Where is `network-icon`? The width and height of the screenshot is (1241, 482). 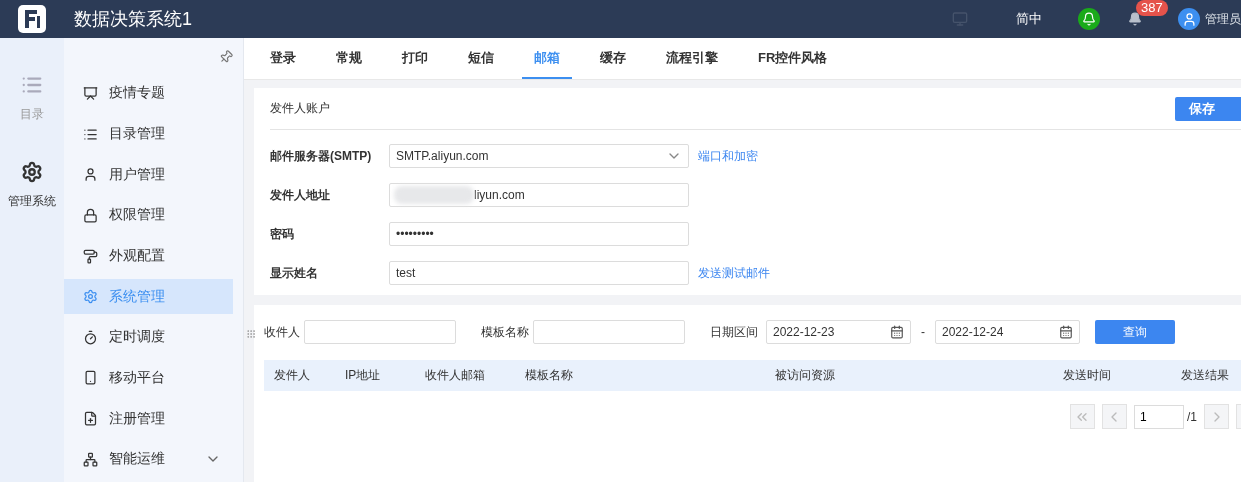
network-icon is located at coordinates (90, 459).